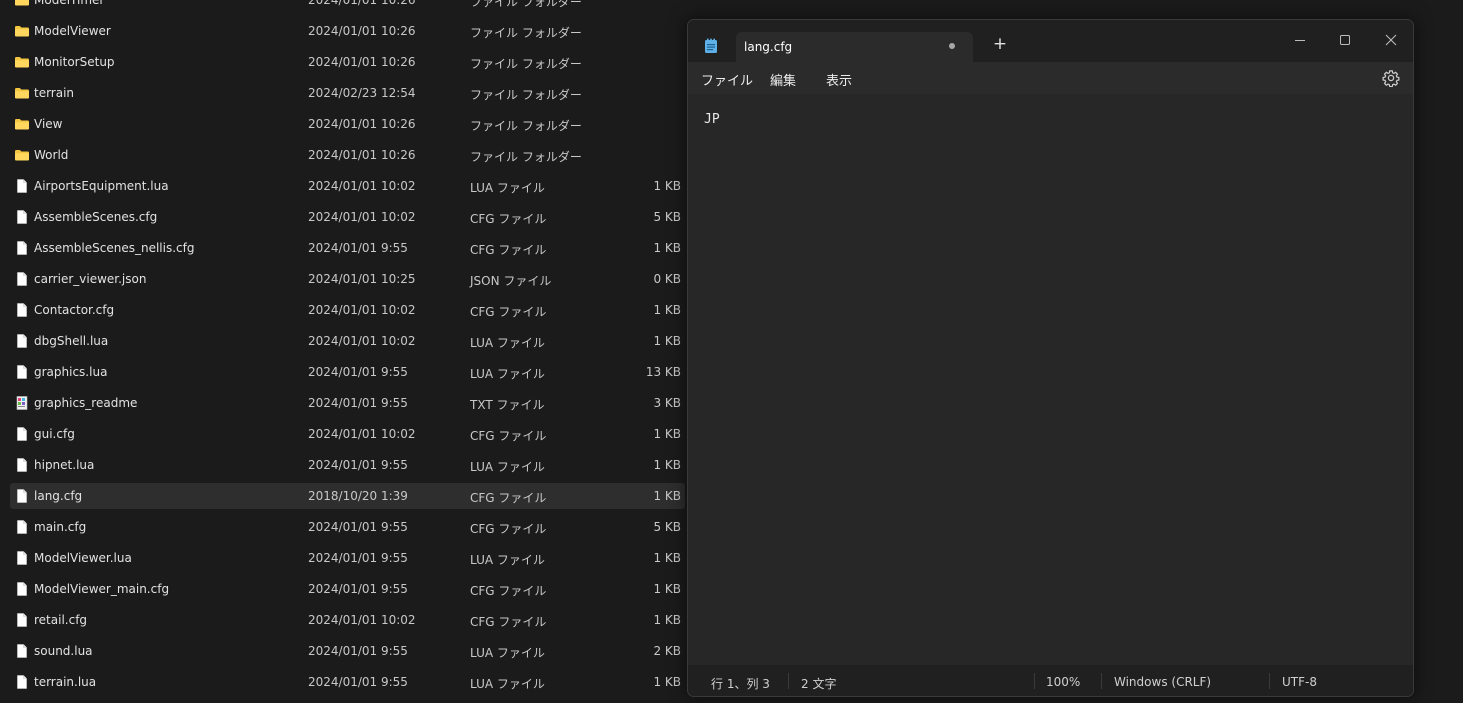 Image resolution: width=1463 pixels, height=703 pixels. Describe the element at coordinates (74, 310) in the screenshot. I see `file-name: Contactor.cfg` at that location.